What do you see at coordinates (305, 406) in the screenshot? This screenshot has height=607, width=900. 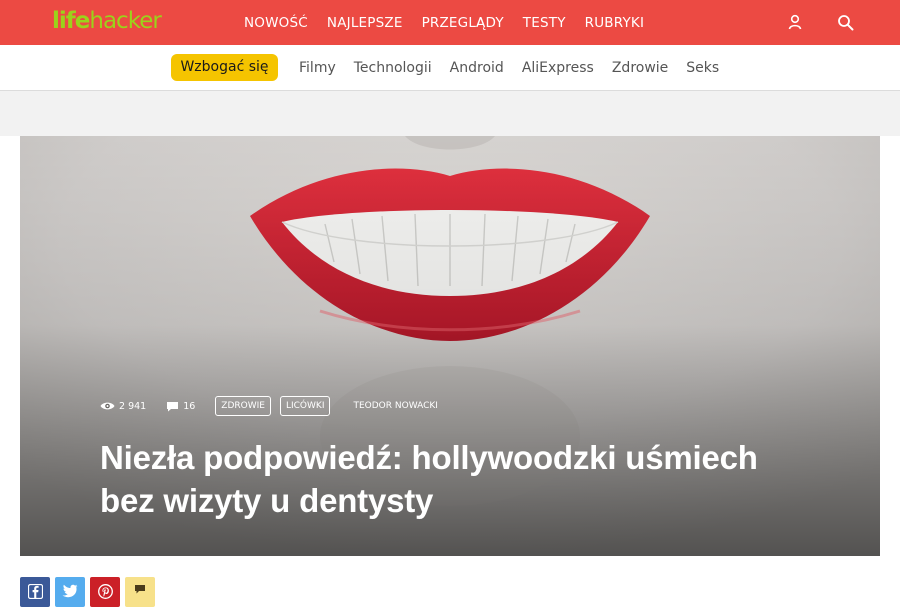 I see `tag-licowki: LICÓWKI` at bounding box center [305, 406].